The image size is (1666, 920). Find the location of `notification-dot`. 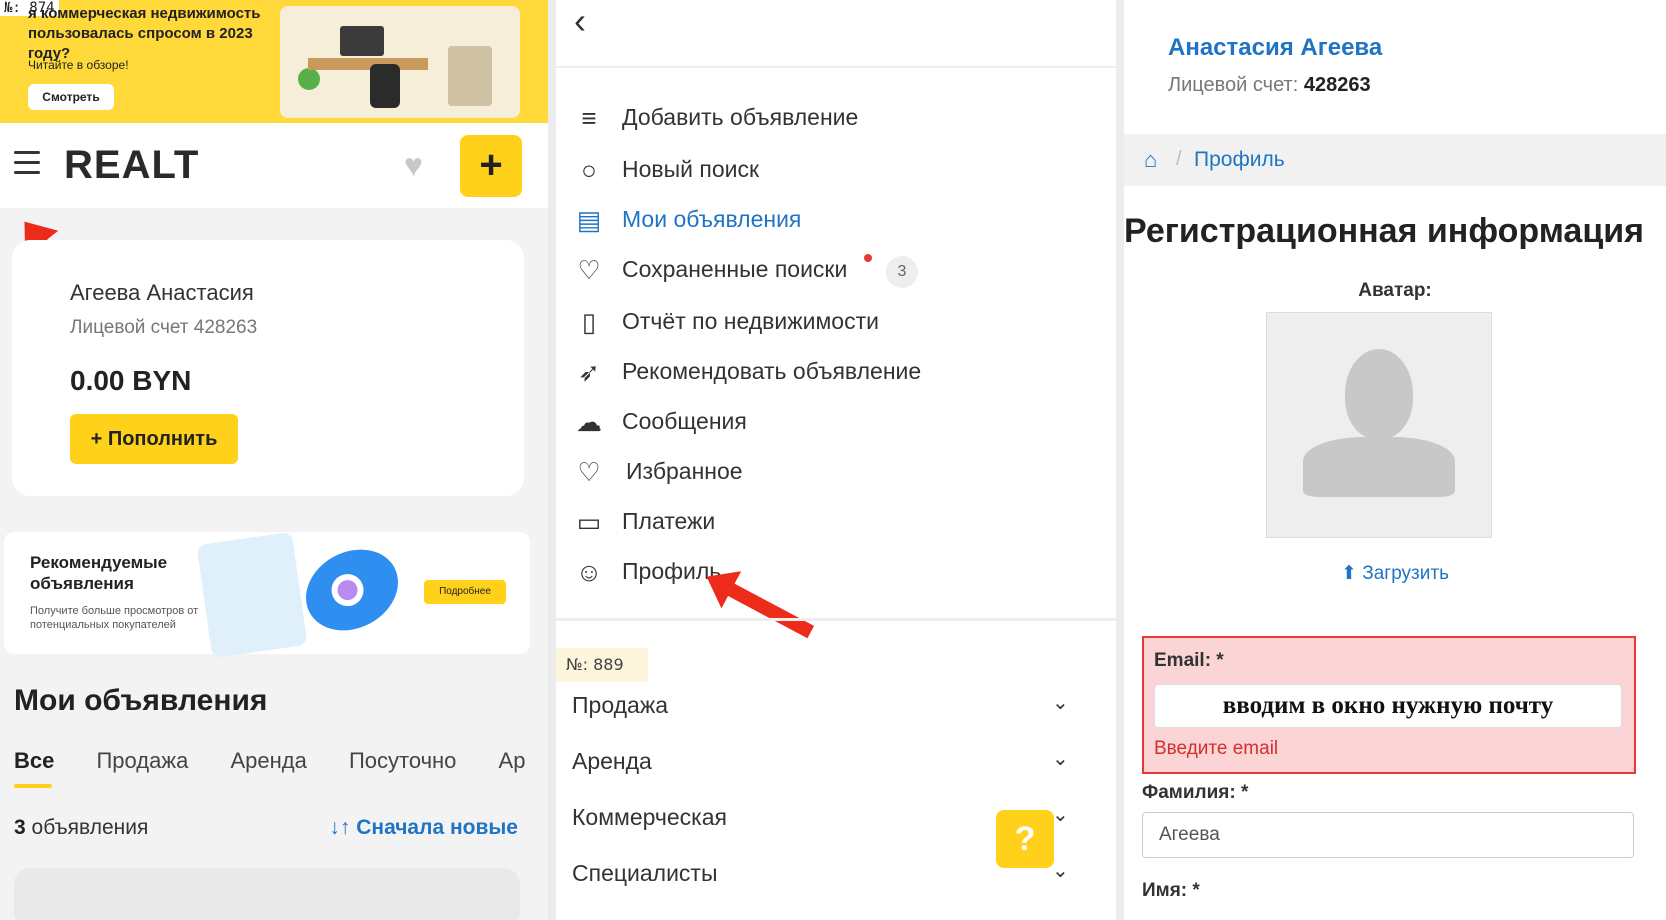

notification-dot is located at coordinates (868, 258).